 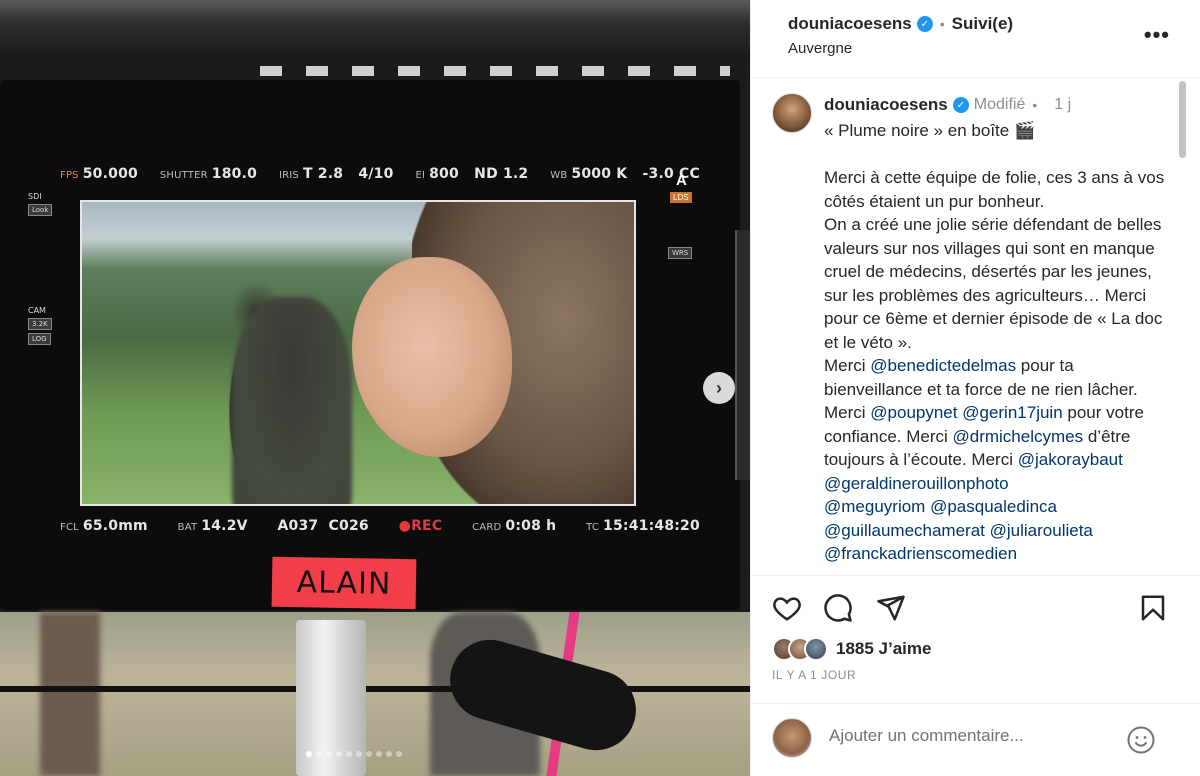 What do you see at coordinates (1070, 459) in the screenshot?
I see `mention-link: @jakoraybaut` at bounding box center [1070, 459].